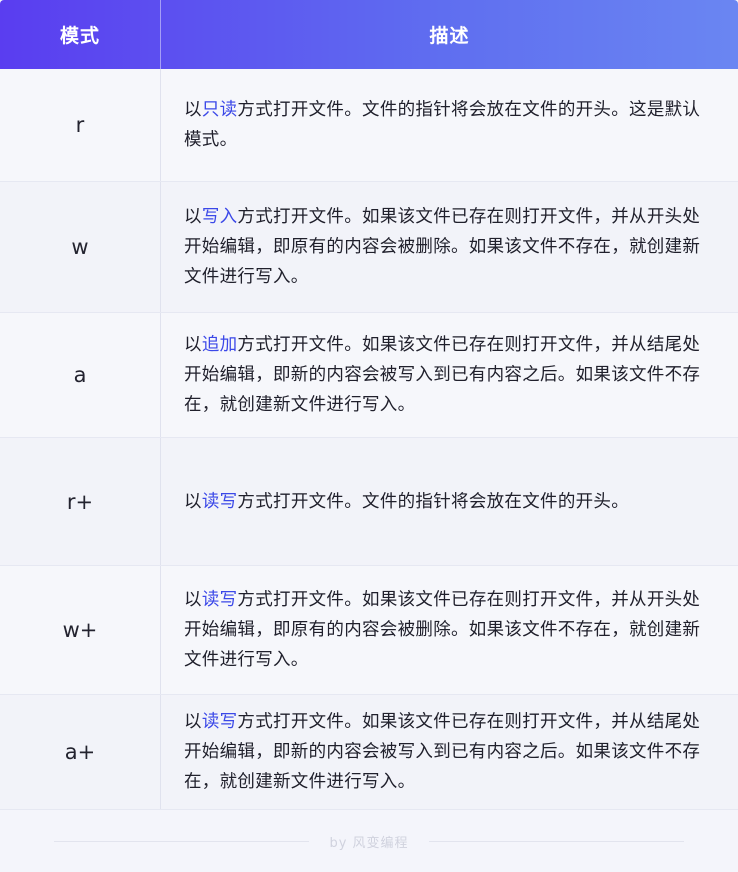 Image resolution: width=738 pixels, height=872 pixels. I want to click on header-mode: 模式, so click(80, 34).